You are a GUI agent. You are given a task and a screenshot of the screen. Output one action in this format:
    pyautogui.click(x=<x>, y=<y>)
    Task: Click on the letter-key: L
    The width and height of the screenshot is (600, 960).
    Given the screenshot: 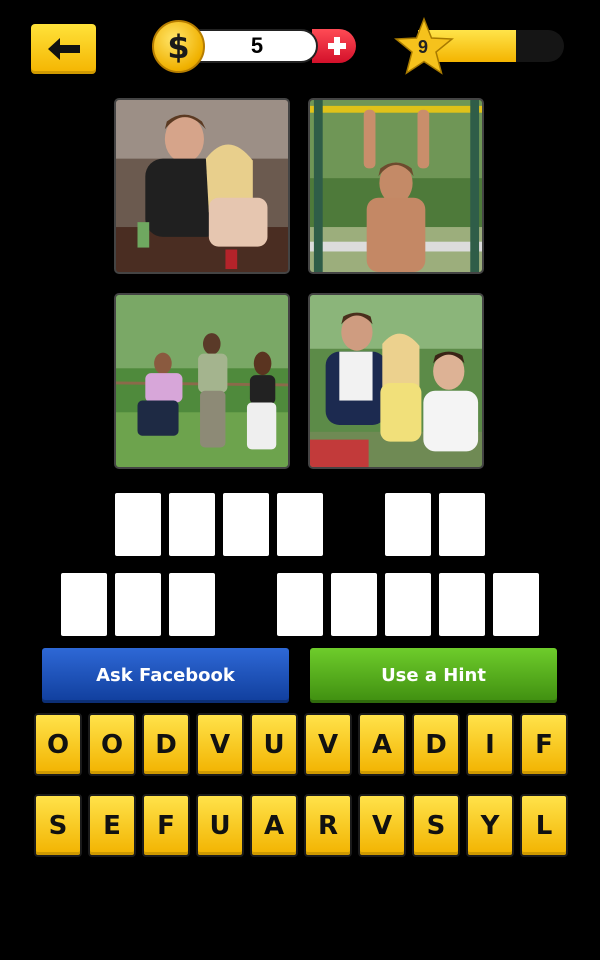 What is the action you would take?
    pyautogui.click(x=544, y=825)
    